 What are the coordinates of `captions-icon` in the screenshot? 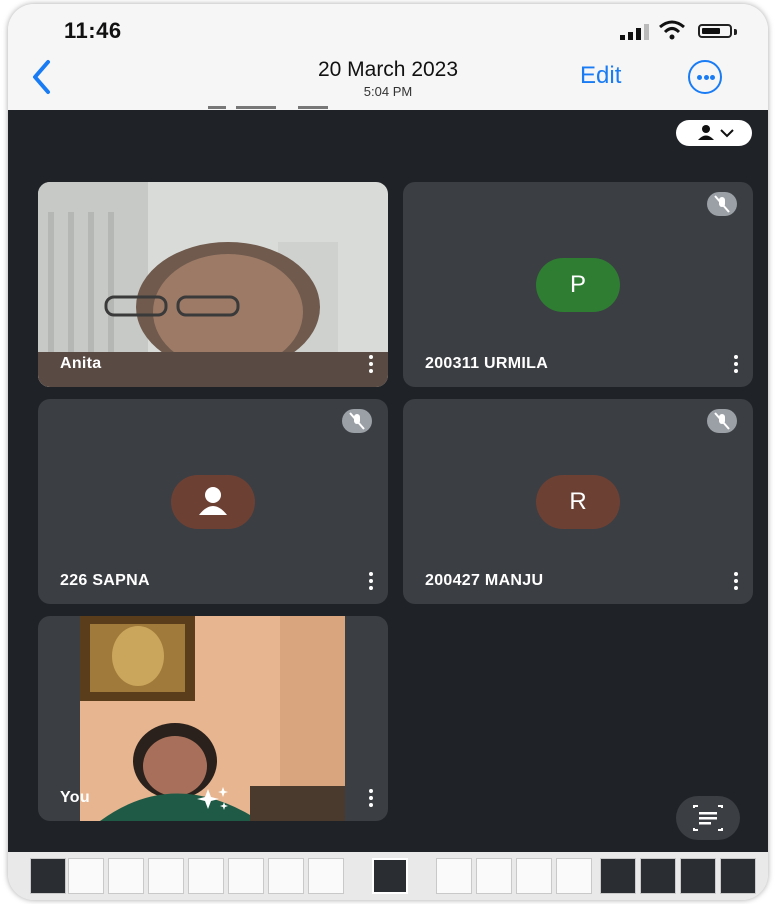 It's located at (708, 818).